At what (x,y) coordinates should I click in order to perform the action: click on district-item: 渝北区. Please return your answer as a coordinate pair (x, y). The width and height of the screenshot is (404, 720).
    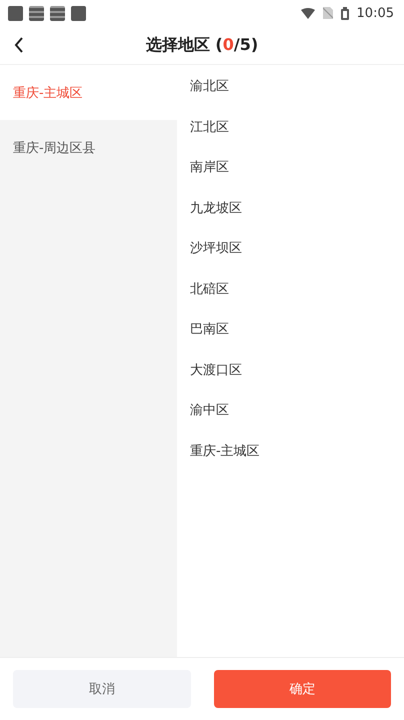
    Looking at the image, I should click on (297, 86).